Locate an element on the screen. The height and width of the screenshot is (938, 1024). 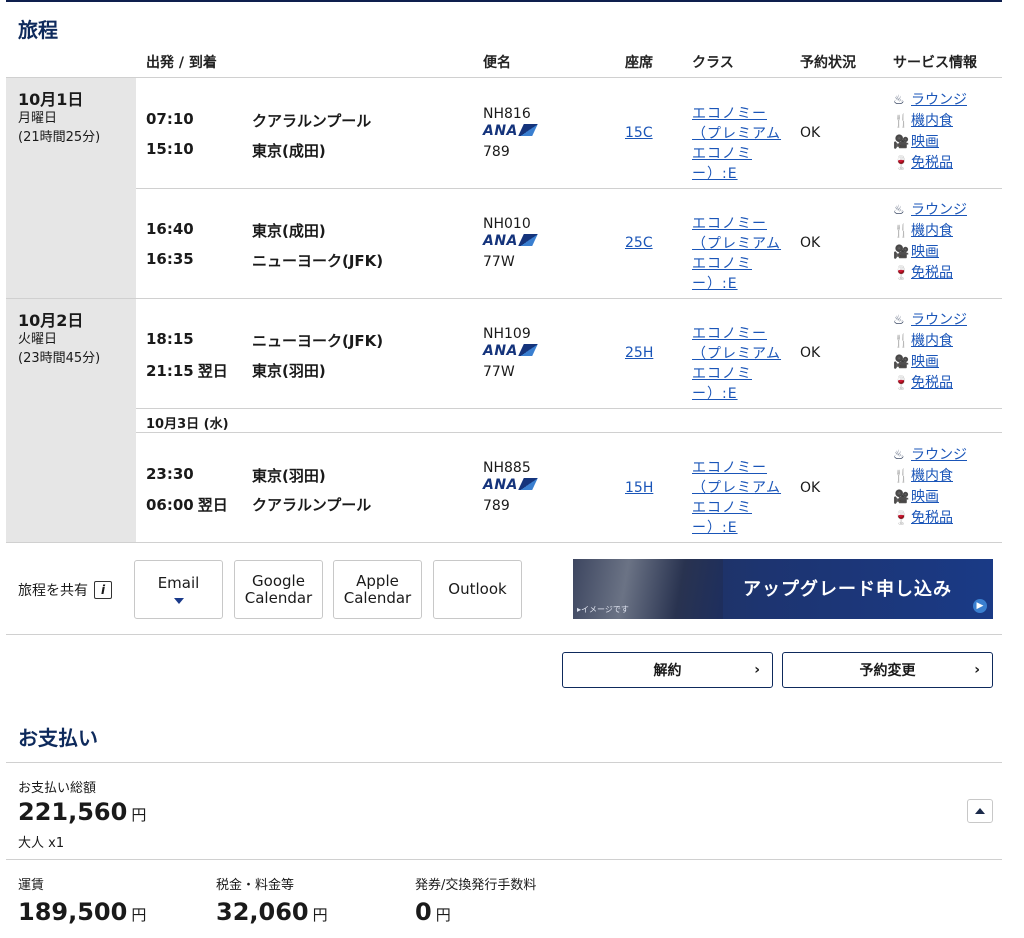
collapse-button is located at coordinates (980, 811).